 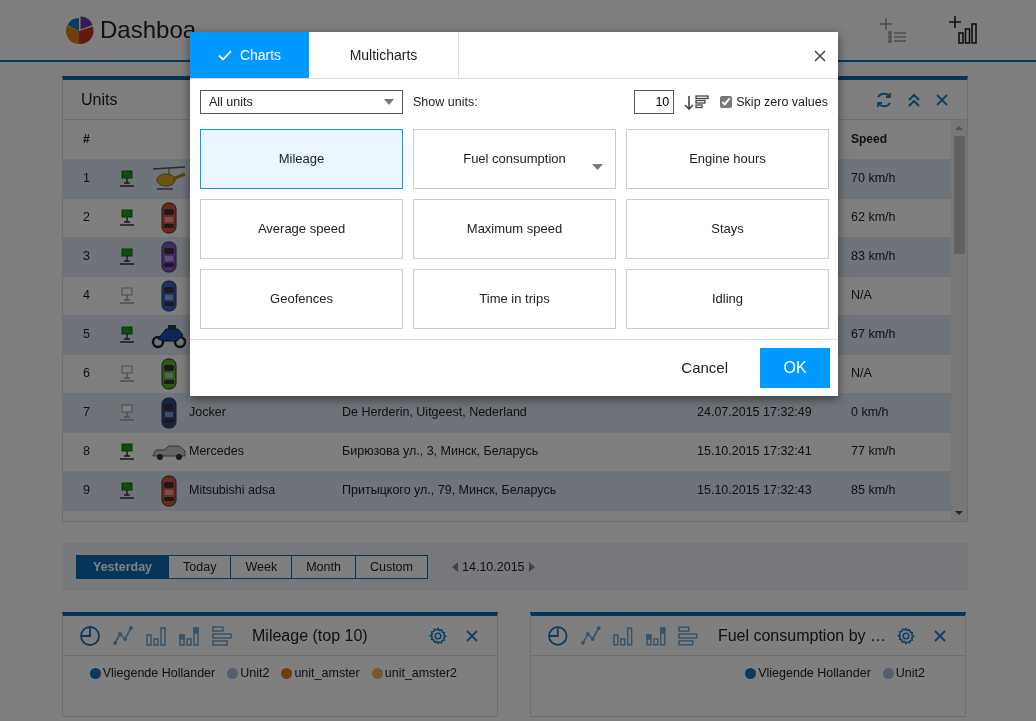 What do you see at coordinates (873, 217) in the screenshot?
I see `table-cell: 62 km/h` at bounding box center [873, 217].